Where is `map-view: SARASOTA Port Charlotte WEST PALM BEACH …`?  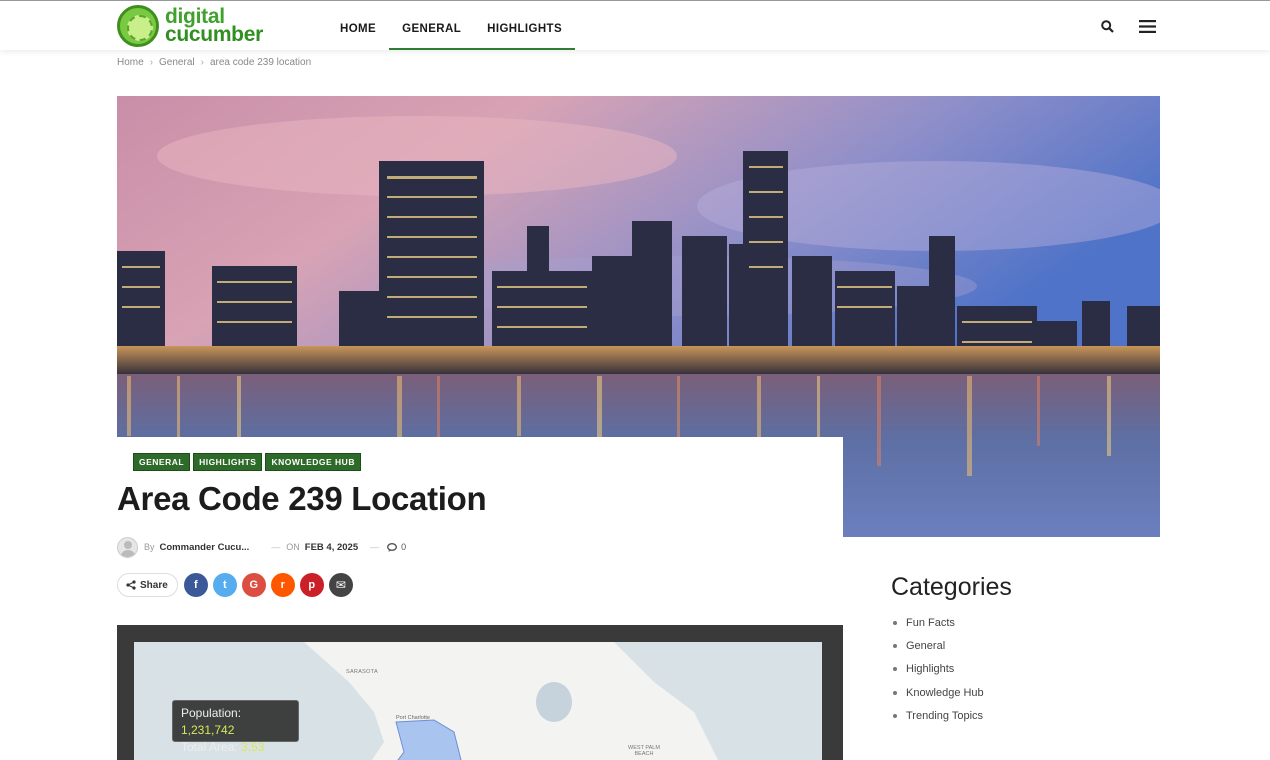 map-view: SARASOTA Port Charlotte WEST PALM BEACH … is located at coordinates (478, 701).